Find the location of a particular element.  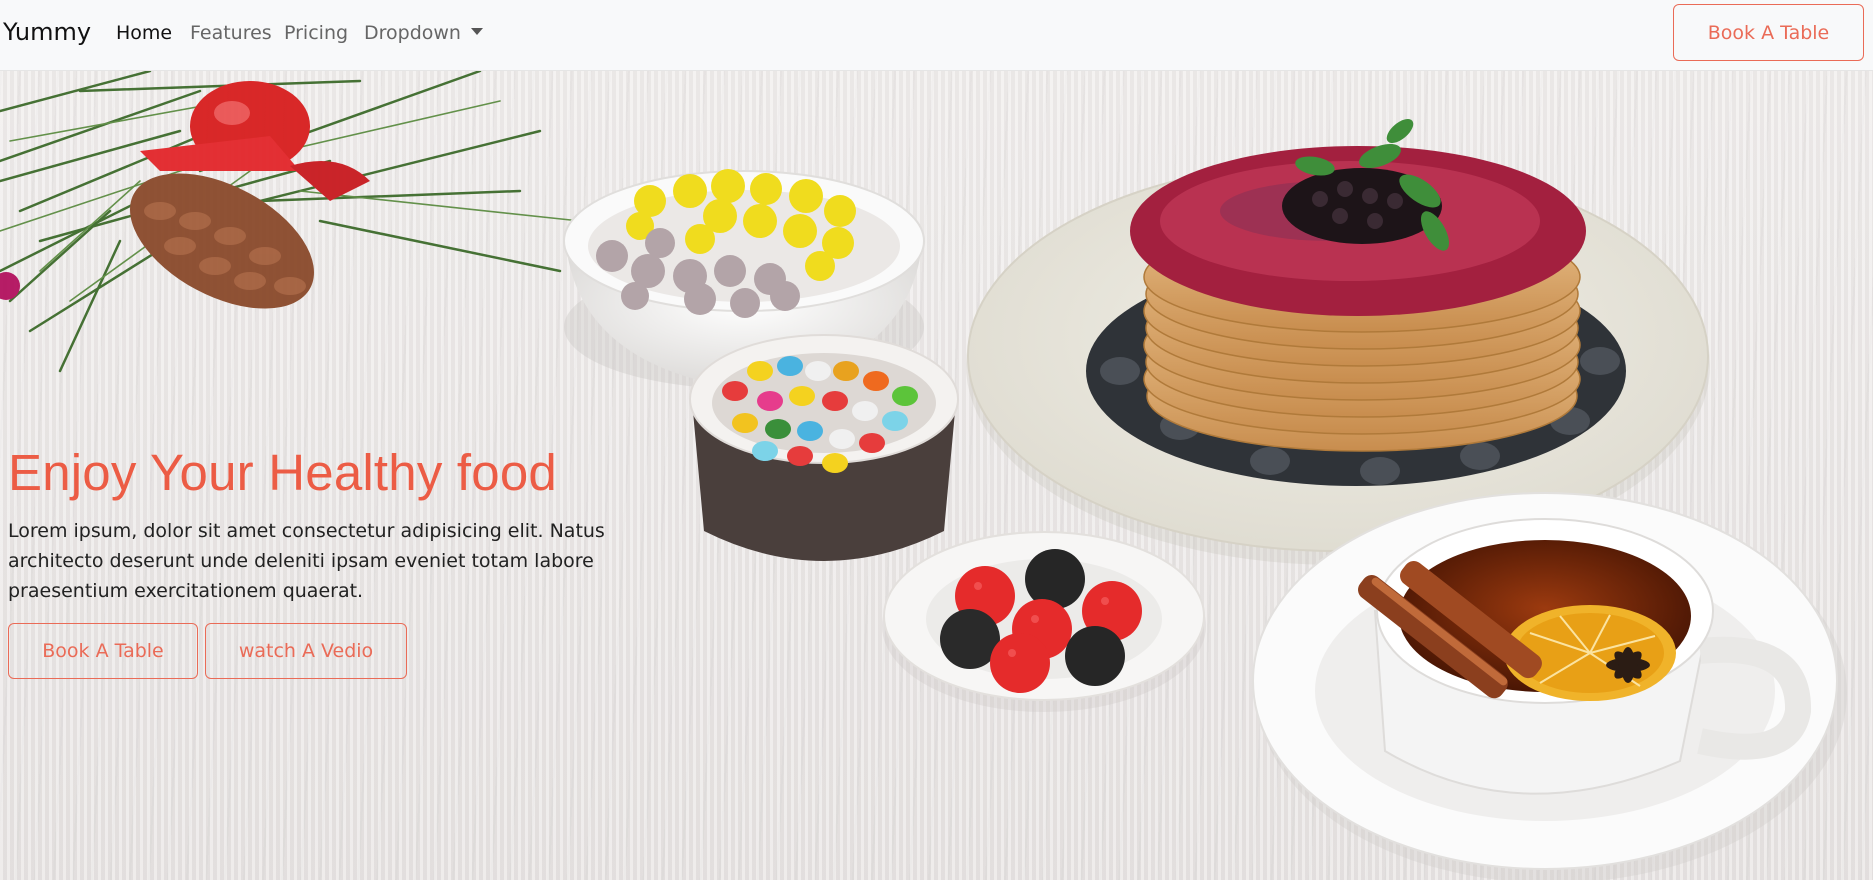

tea-cup is located at coordinates (1549, 686).